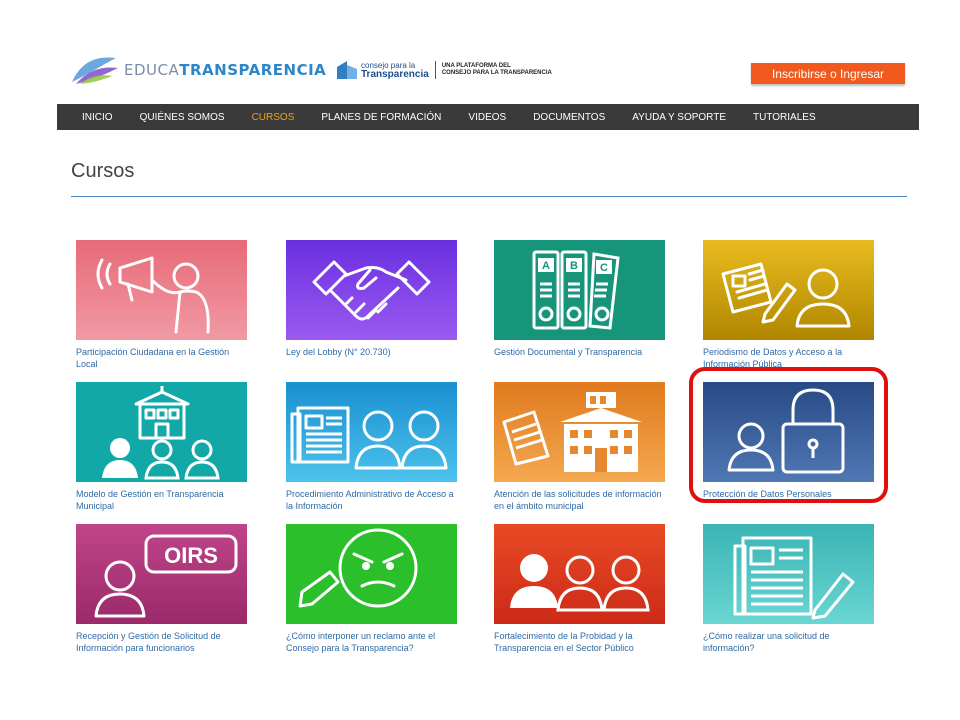 The image size is (960, 720). I want to click on cplt-mark-icon, so click(347, 70).